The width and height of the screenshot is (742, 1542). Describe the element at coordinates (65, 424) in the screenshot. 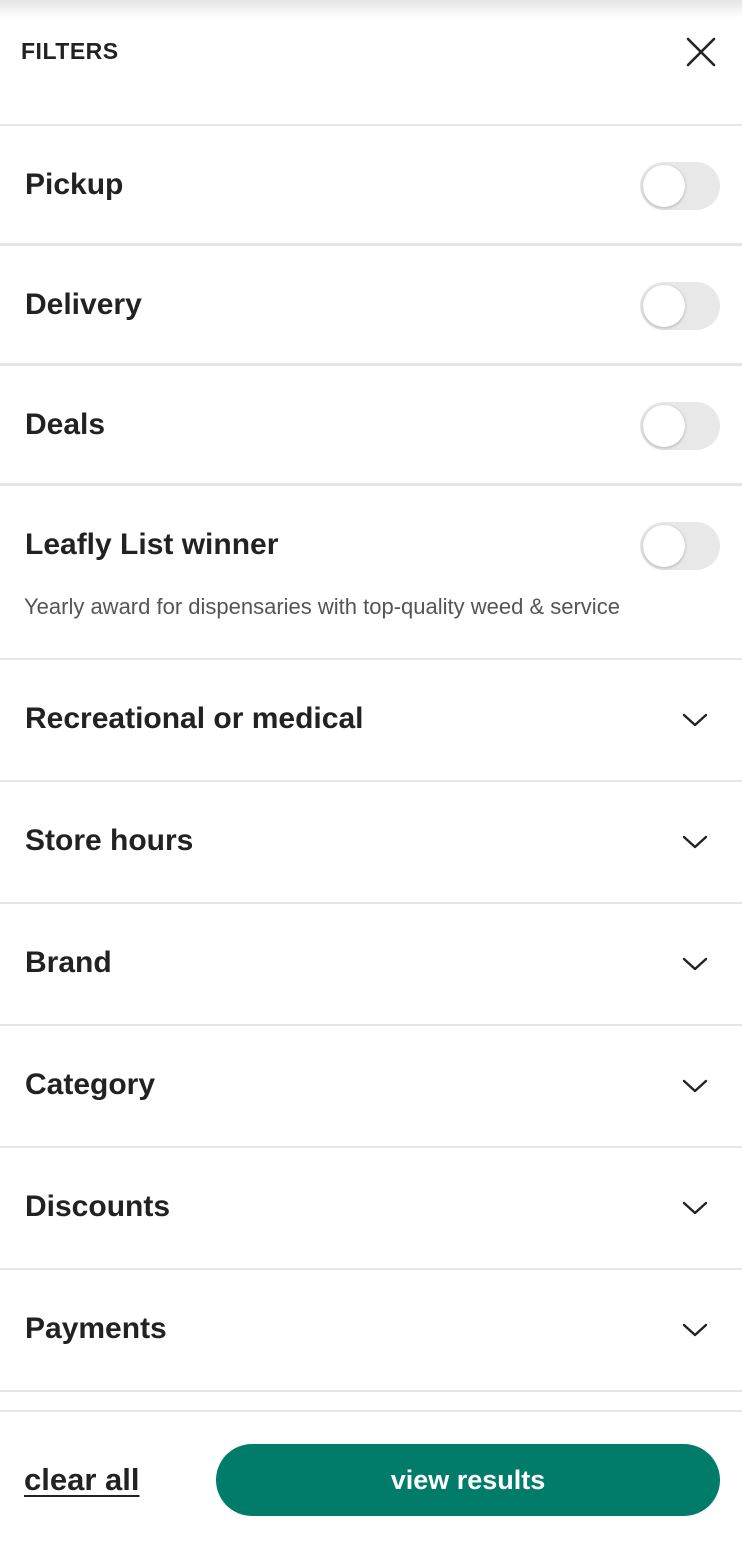

I see `filter-label-deals: Deals` at that location.